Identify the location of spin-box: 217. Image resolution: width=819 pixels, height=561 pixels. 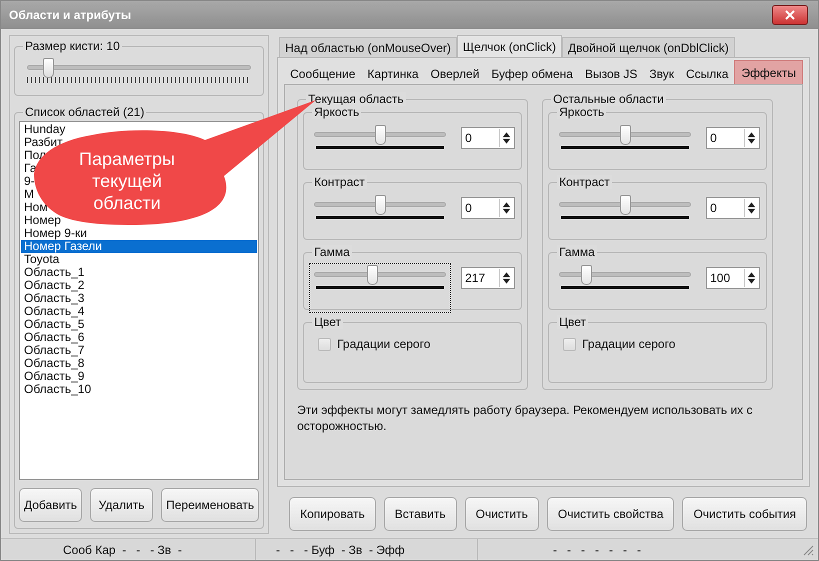
(488, 278).